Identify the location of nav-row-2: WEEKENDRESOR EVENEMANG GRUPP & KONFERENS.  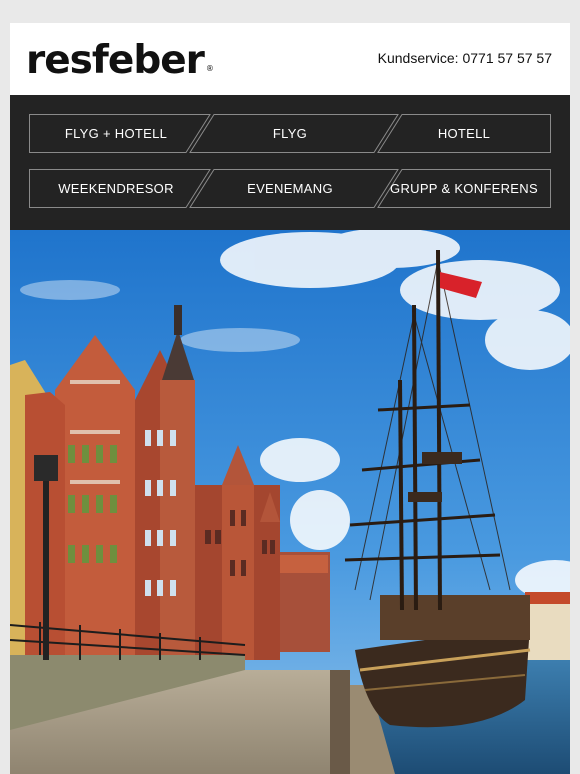
(290, 188).